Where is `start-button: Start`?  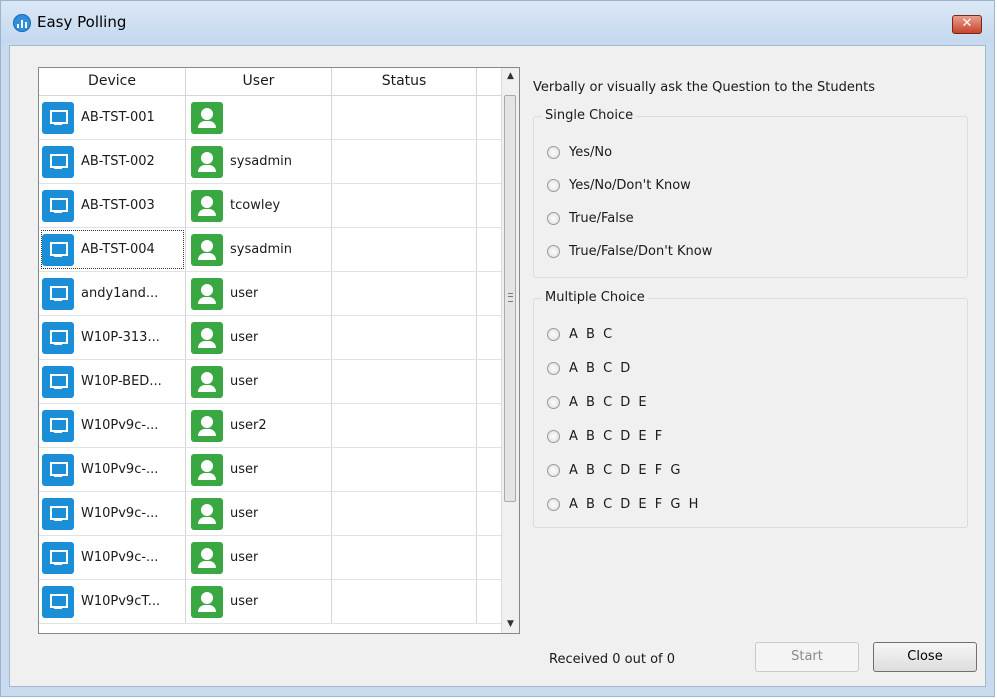
start-button: Start is located at coordinates (807, 657).